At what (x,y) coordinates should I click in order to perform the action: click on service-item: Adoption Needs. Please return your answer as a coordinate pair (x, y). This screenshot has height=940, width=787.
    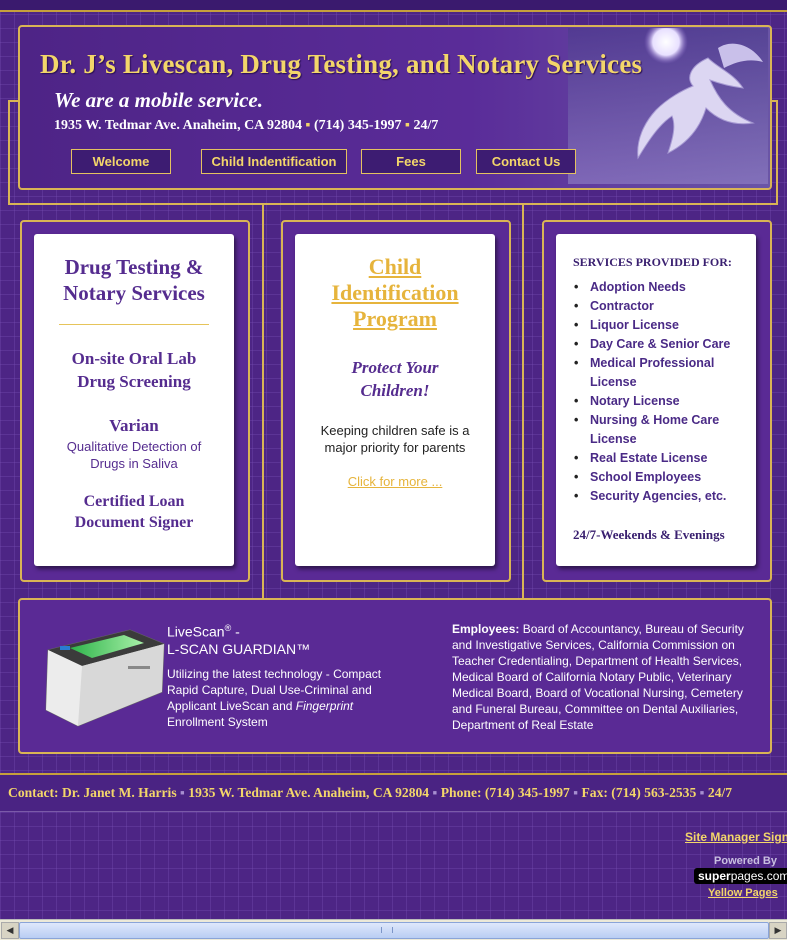
    Looking at the image, I should click on (660, 287).